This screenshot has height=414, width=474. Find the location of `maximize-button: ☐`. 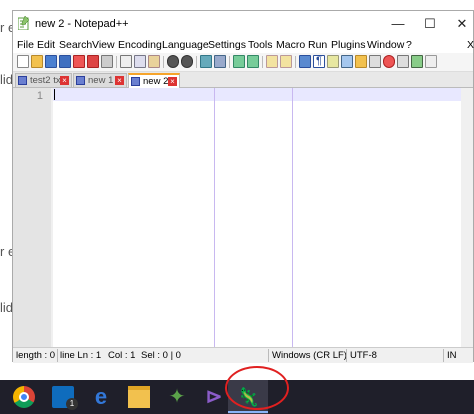

maximize-button: ☐ is located at coordinates (430, 24).